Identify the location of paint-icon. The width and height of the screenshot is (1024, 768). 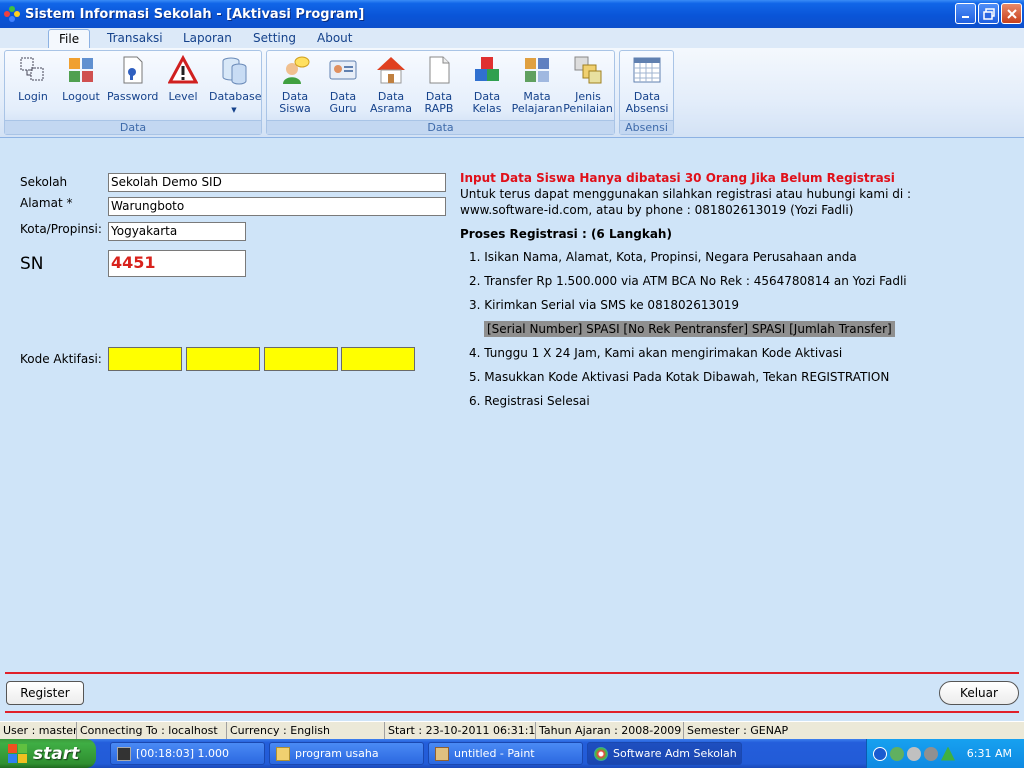
(442, 753).